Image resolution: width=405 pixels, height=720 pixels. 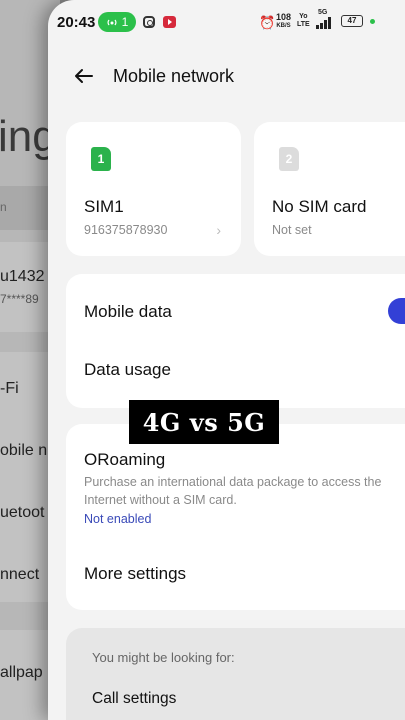 I want to click on sim2-card: 2 No SIM card Not set, so click(x=329, y=189).